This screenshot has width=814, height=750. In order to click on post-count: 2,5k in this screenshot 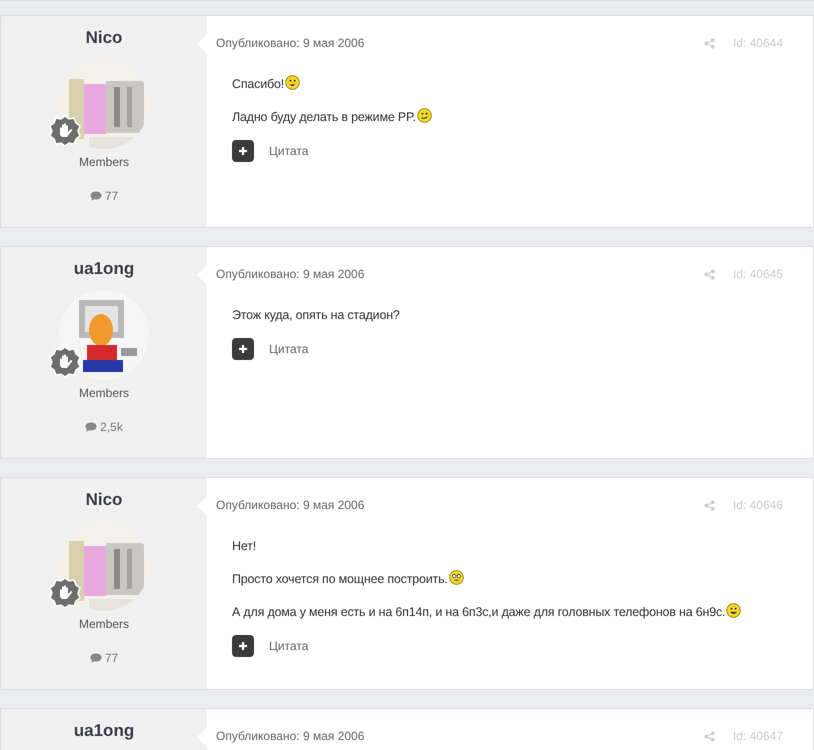, I will do `click(111, 427)`.